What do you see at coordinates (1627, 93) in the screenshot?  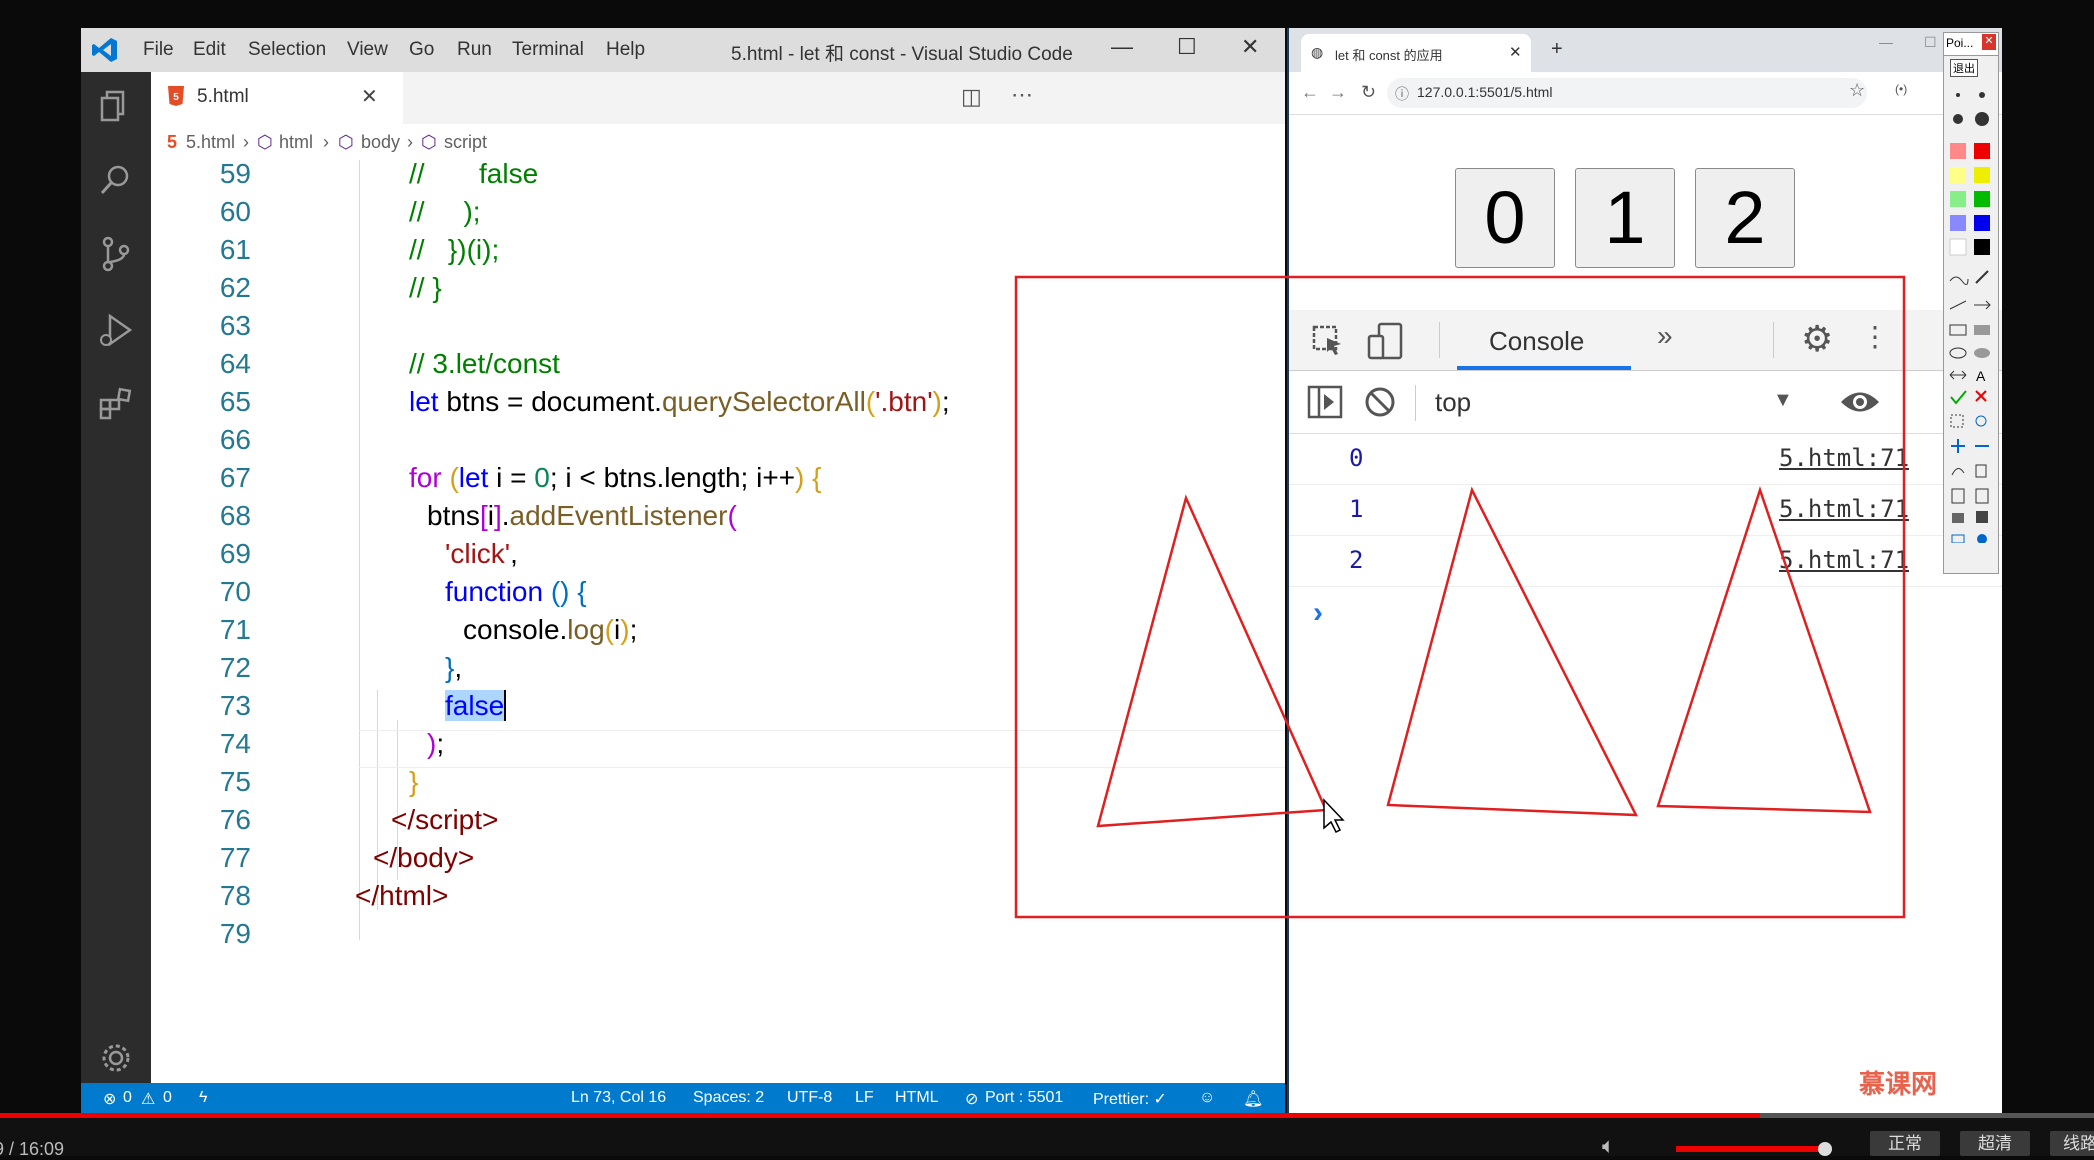 I see `address-bar: ⓘ 127.0.0.1:5501/5.html` at bounding box center [1627, 93].